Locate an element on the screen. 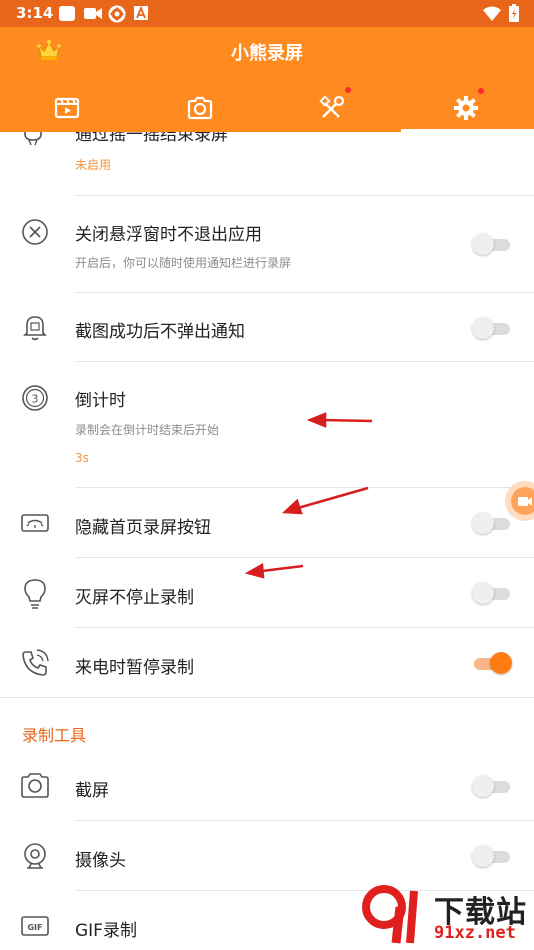  setting-keep-app: 关闭悬浮窗时不退出应用 开启后，你可以随时使用通知栏进行录屏 is located at coordinates (267, 244).